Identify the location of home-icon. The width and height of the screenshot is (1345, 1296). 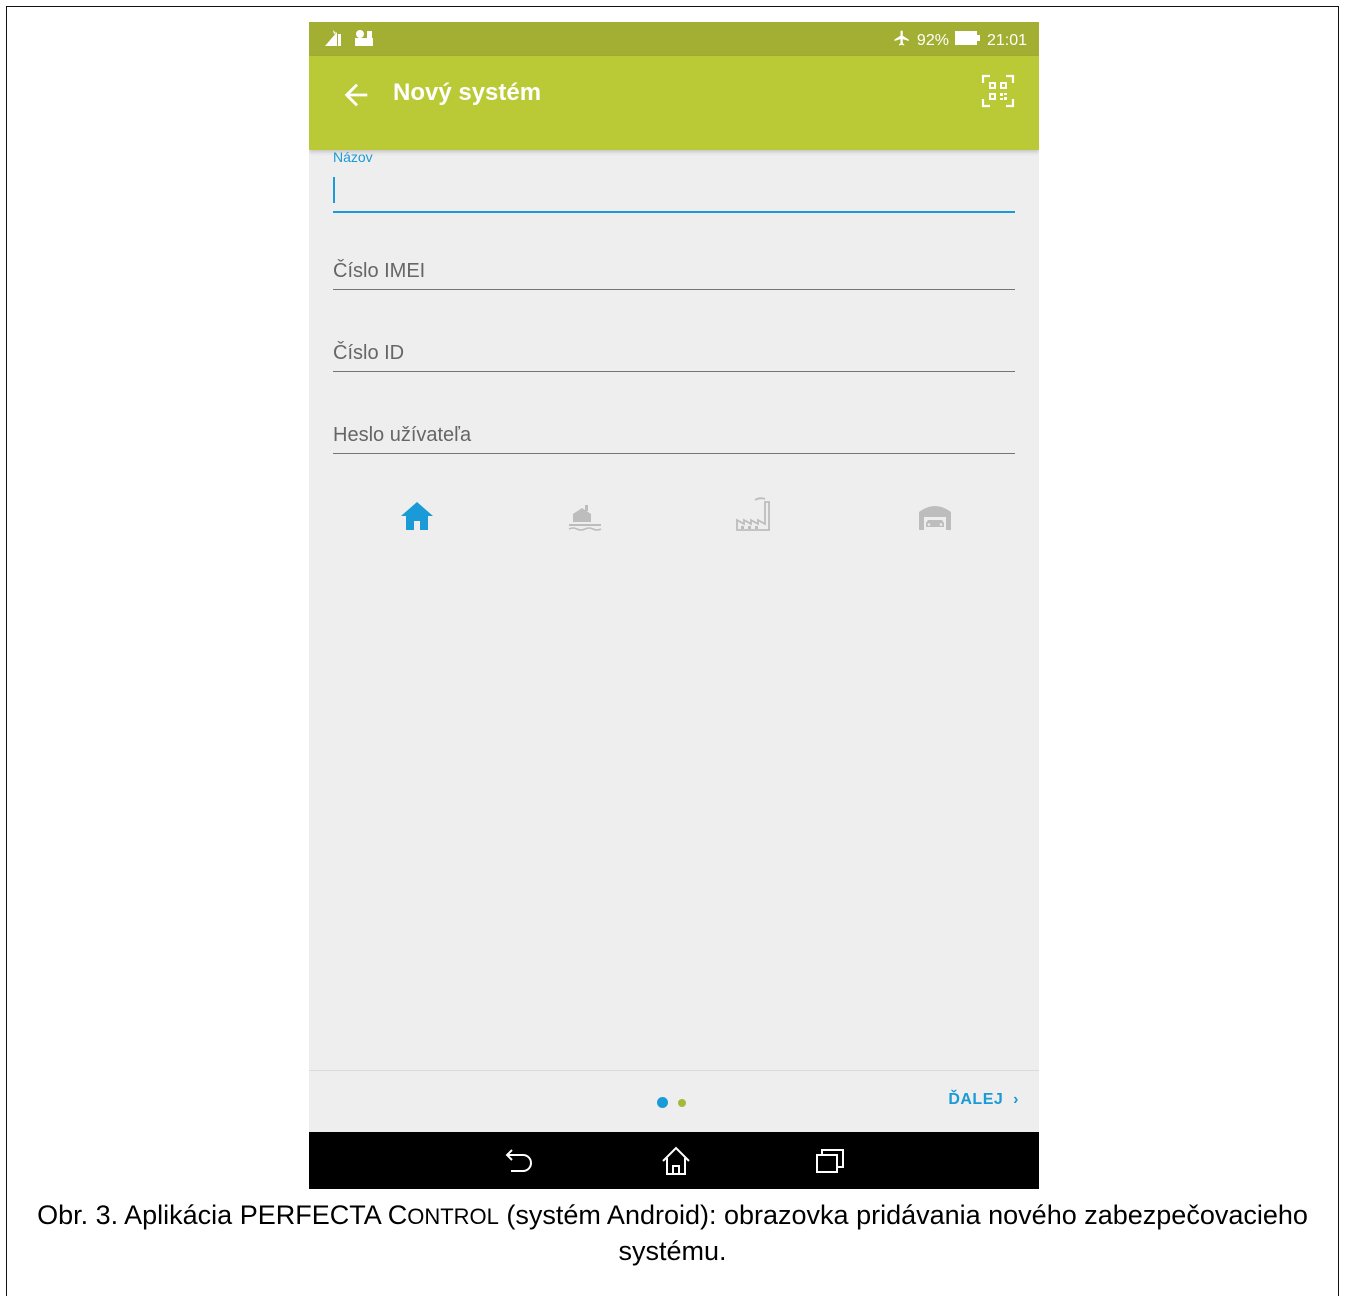
(676, 1160).